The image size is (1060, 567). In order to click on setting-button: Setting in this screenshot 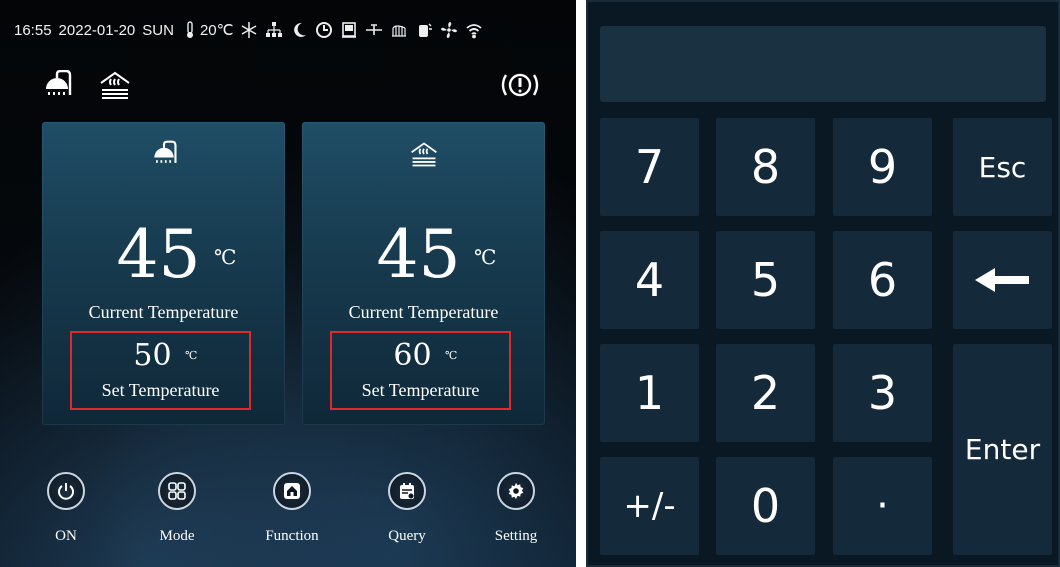, I will do `click(516, 512)`.